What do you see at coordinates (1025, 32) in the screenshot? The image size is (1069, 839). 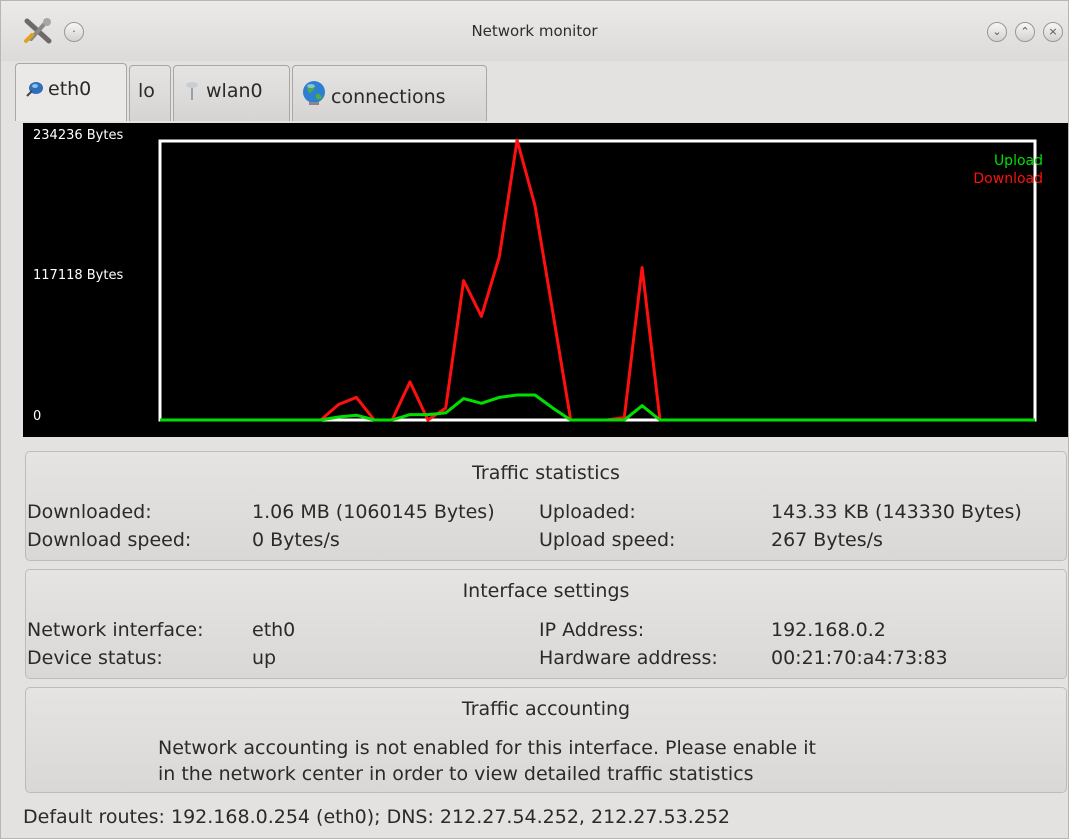 I see `maximize-button: ⌃` at bounding box center [1025, 32].